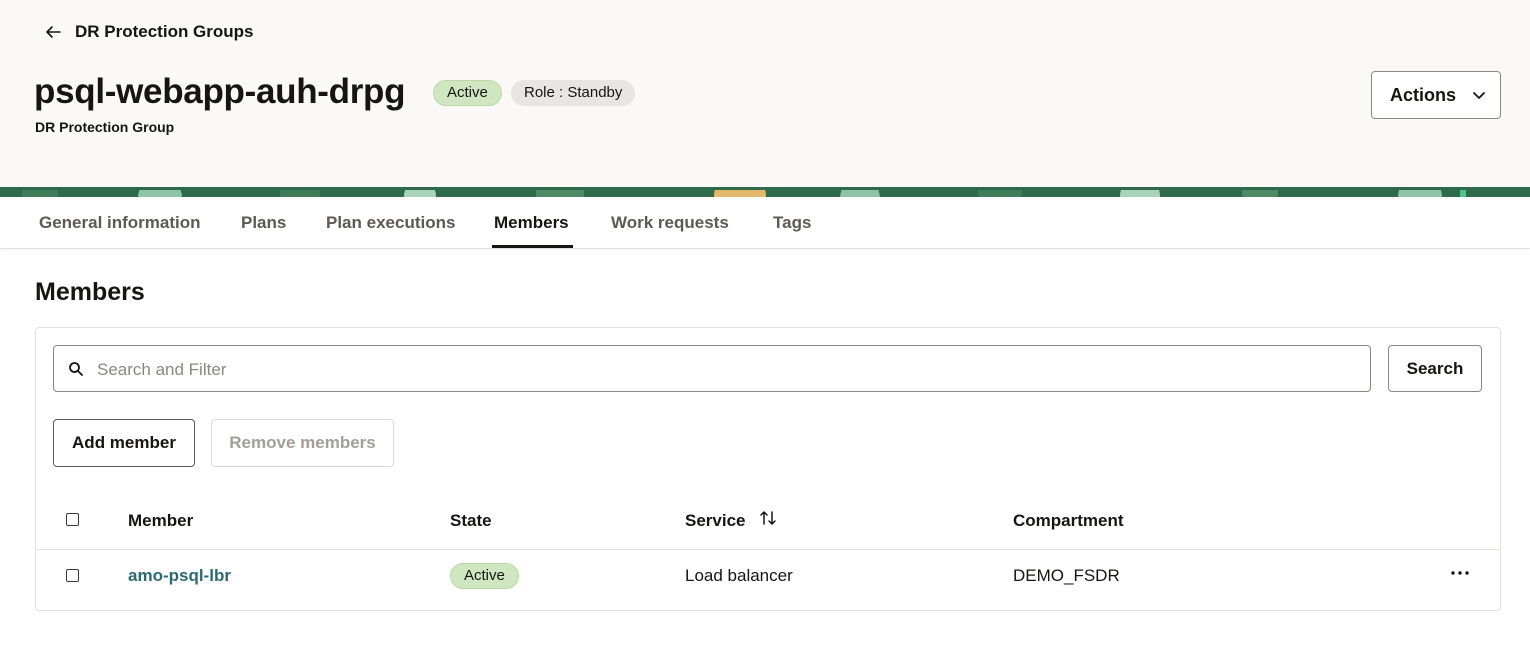 The width and height of the screenshot is (1530, 662). Describe the element at coordinates (1066, 575) in the screenshot. I see `compartment-cell: DEMO_FSDR` at that location.